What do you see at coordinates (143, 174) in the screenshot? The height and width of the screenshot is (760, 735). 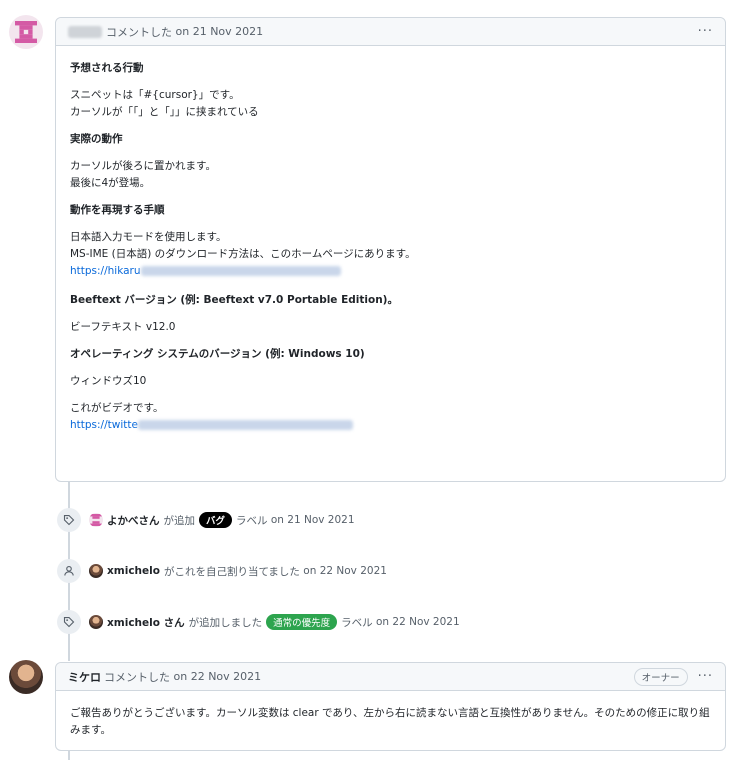 I see `actual-text: カーソルが後ろに置かれます。 最後に4が登場。` at bounding box center [143, 174].